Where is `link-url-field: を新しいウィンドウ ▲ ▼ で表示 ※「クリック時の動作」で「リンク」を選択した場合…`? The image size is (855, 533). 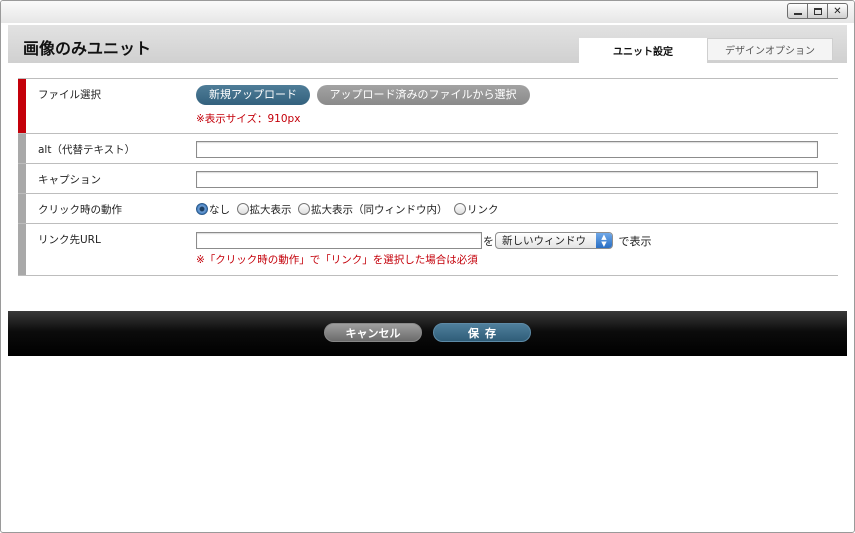
link-url-field: を新しいウィンドウ ▲ ▼ で表示 ※「クリック時の動作」で「リンク」を選択した場合… is located at coordinates (424, 249).